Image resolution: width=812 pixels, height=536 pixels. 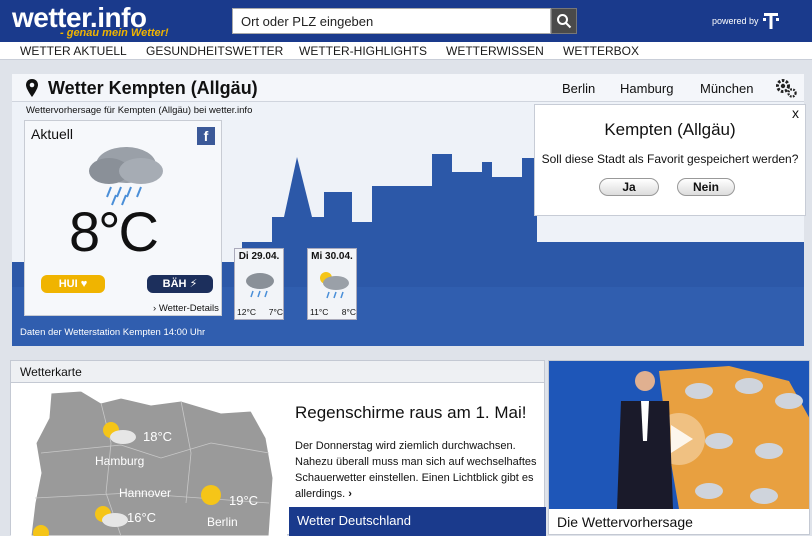 I want to click on weather-details-label: Wetter-Details, so click(x=188, y=308).